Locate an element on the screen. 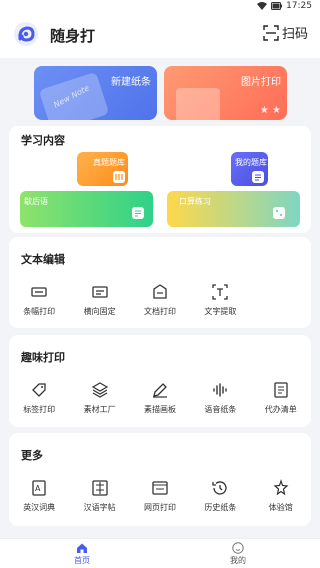 Image resolution: width=320 pixels, height=568 pixels. proverb-label: 歇后语 is located at coordinates (36, 201).